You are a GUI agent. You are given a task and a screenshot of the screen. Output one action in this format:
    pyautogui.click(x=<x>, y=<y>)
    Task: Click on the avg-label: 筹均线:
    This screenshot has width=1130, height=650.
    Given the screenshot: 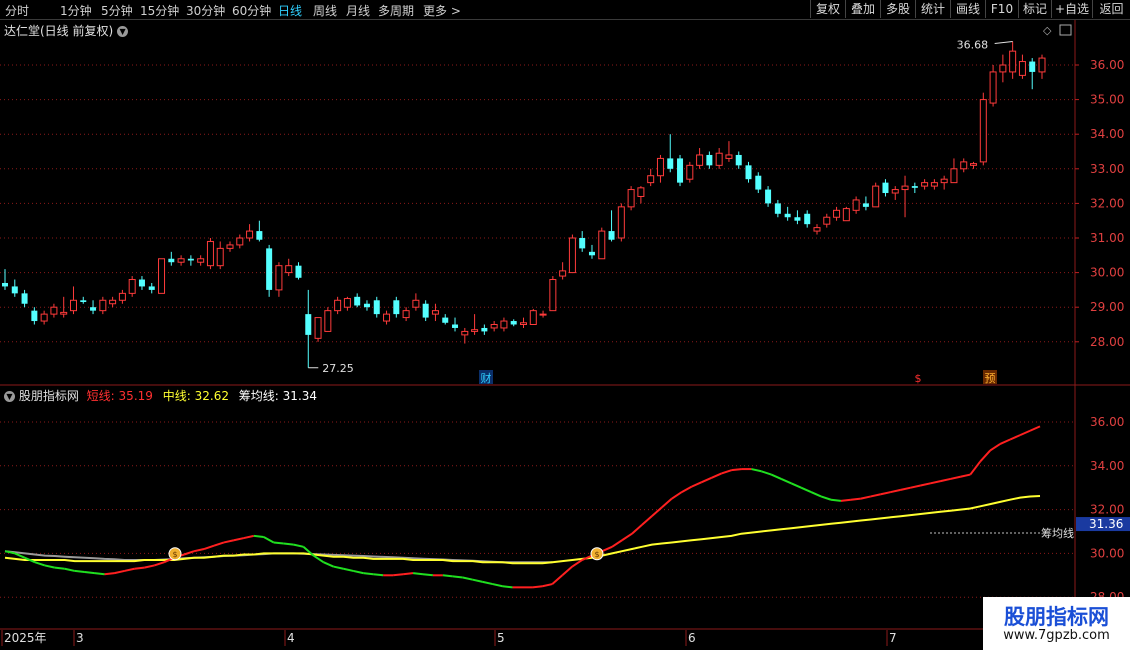 What is the action you would take?
    pyautogui.click(x=258, y=396)
    